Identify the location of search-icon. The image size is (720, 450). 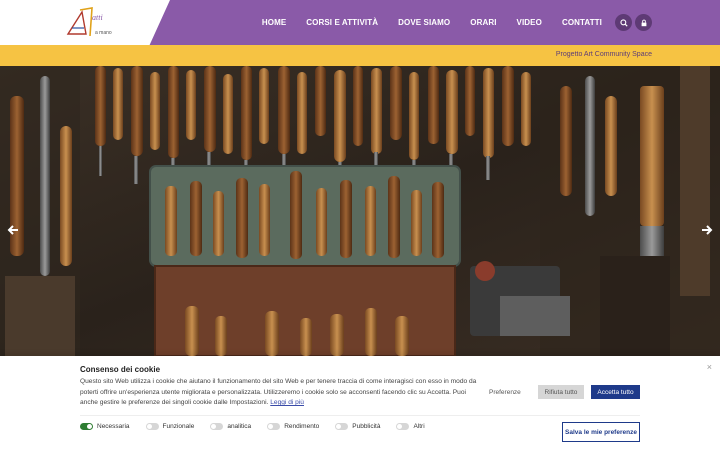
(623, 22).